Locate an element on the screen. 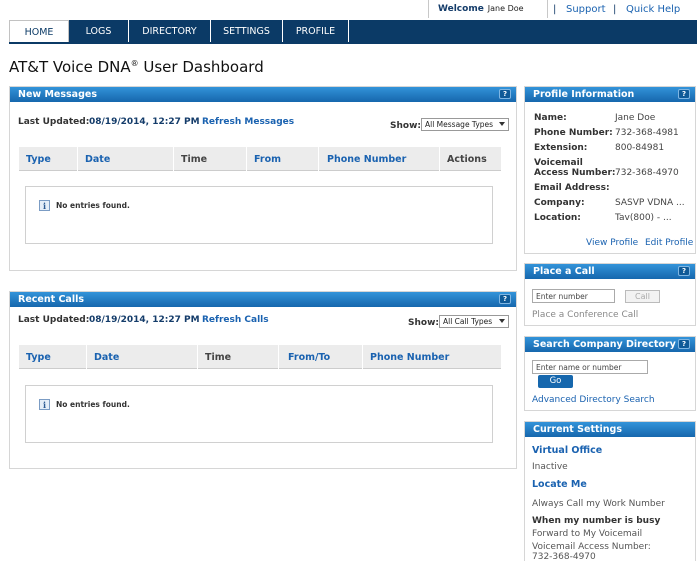 This screenshot has height=561, width=700. place-call-header: Place a Call ? is located at coordinates (610, 271).